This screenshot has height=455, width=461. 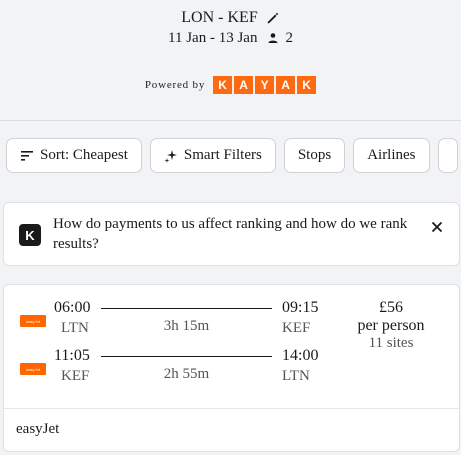 I want to click on per-person-label: per person, so click(x=391, y=325).